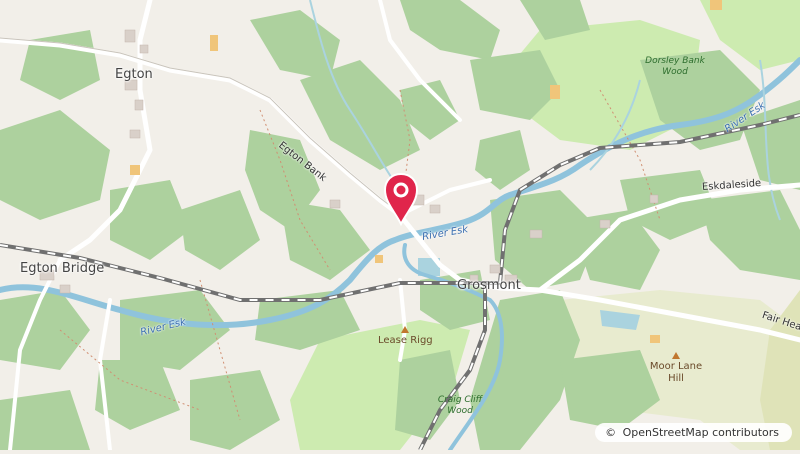  I want to click on place-label-egton: Egton, so click(134, 74).